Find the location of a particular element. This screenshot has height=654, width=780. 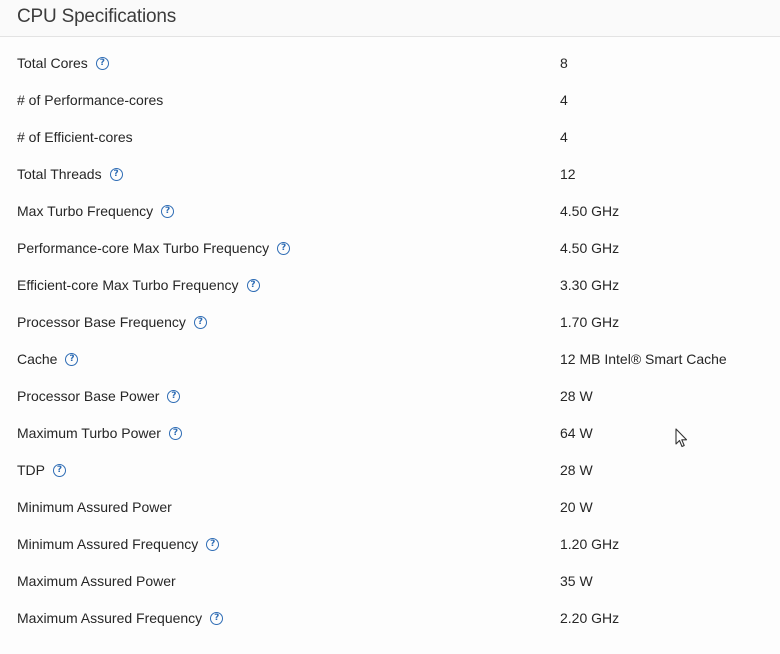

spec-label-text: Minimum Assured Power is located at coordinates (94, 507).